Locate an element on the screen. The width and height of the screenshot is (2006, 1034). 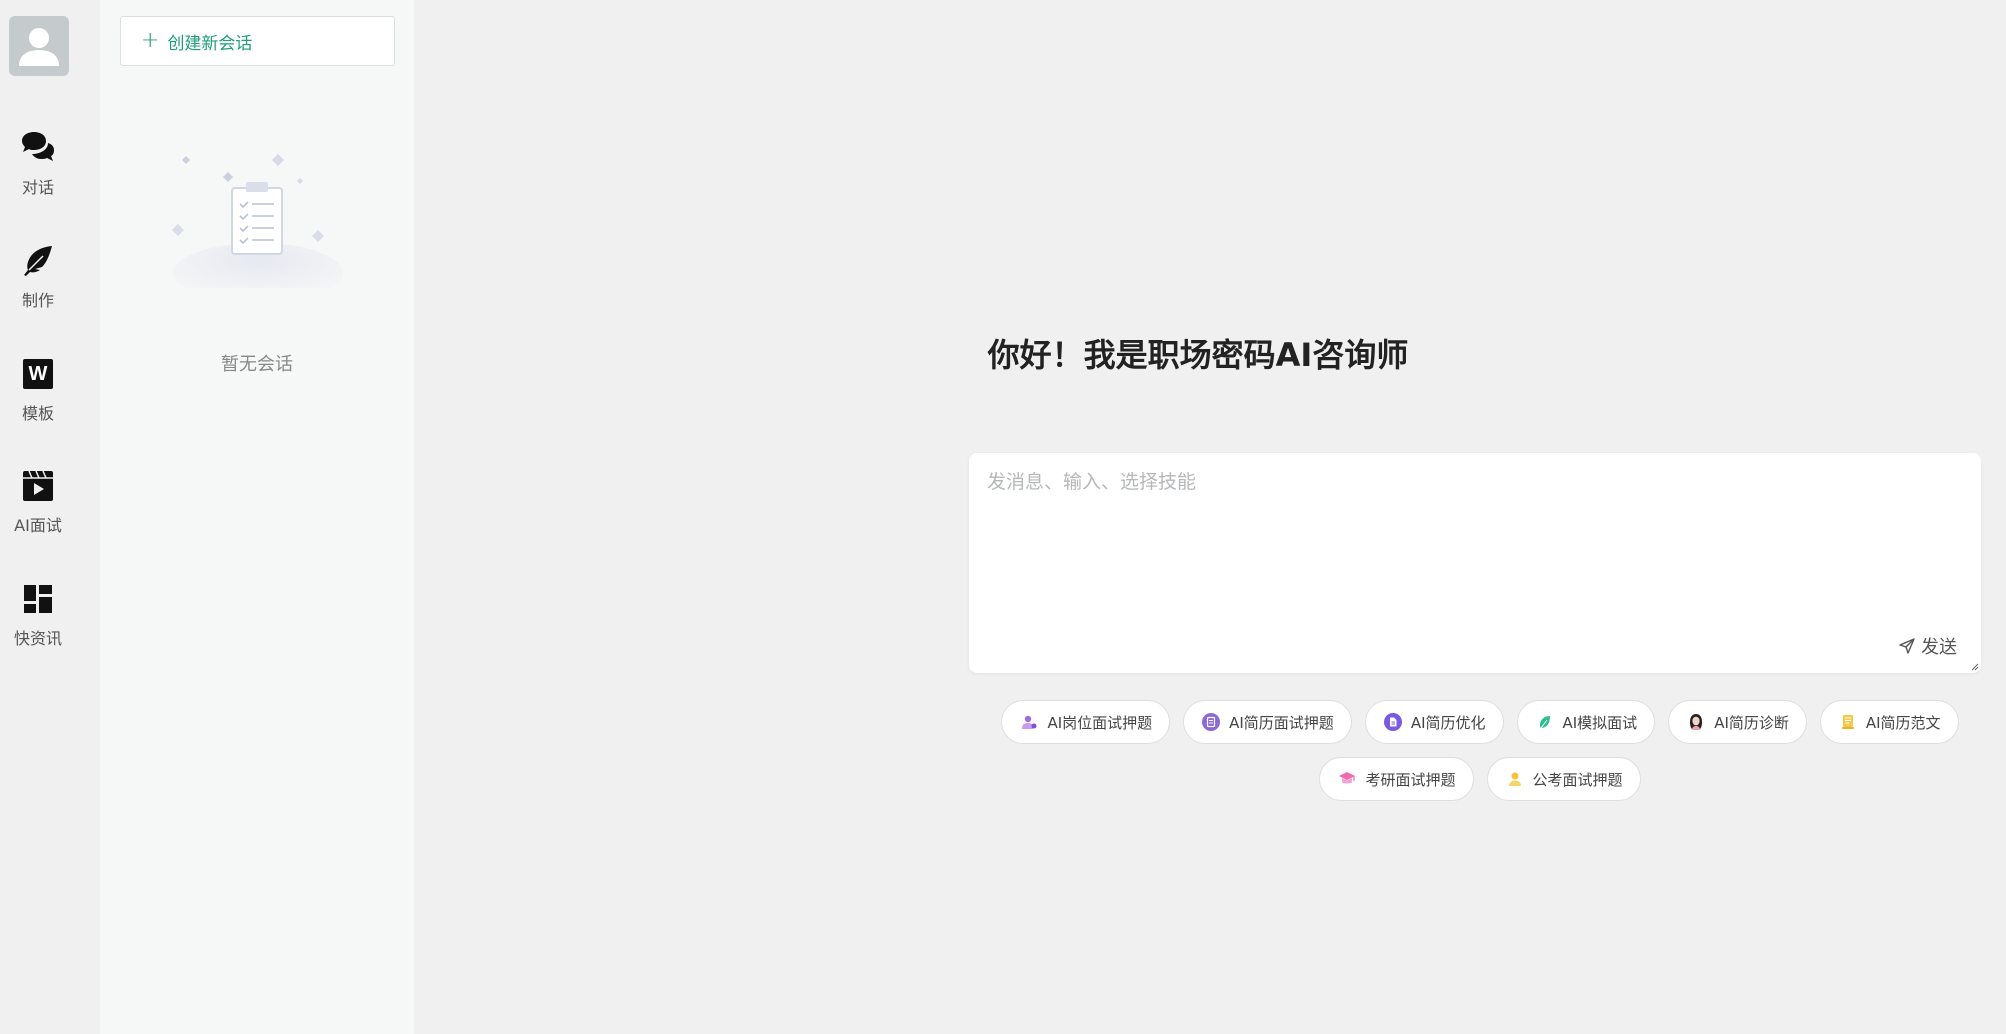
skill-chip: 考研面试押题 is located at coordinates (1396, 779).